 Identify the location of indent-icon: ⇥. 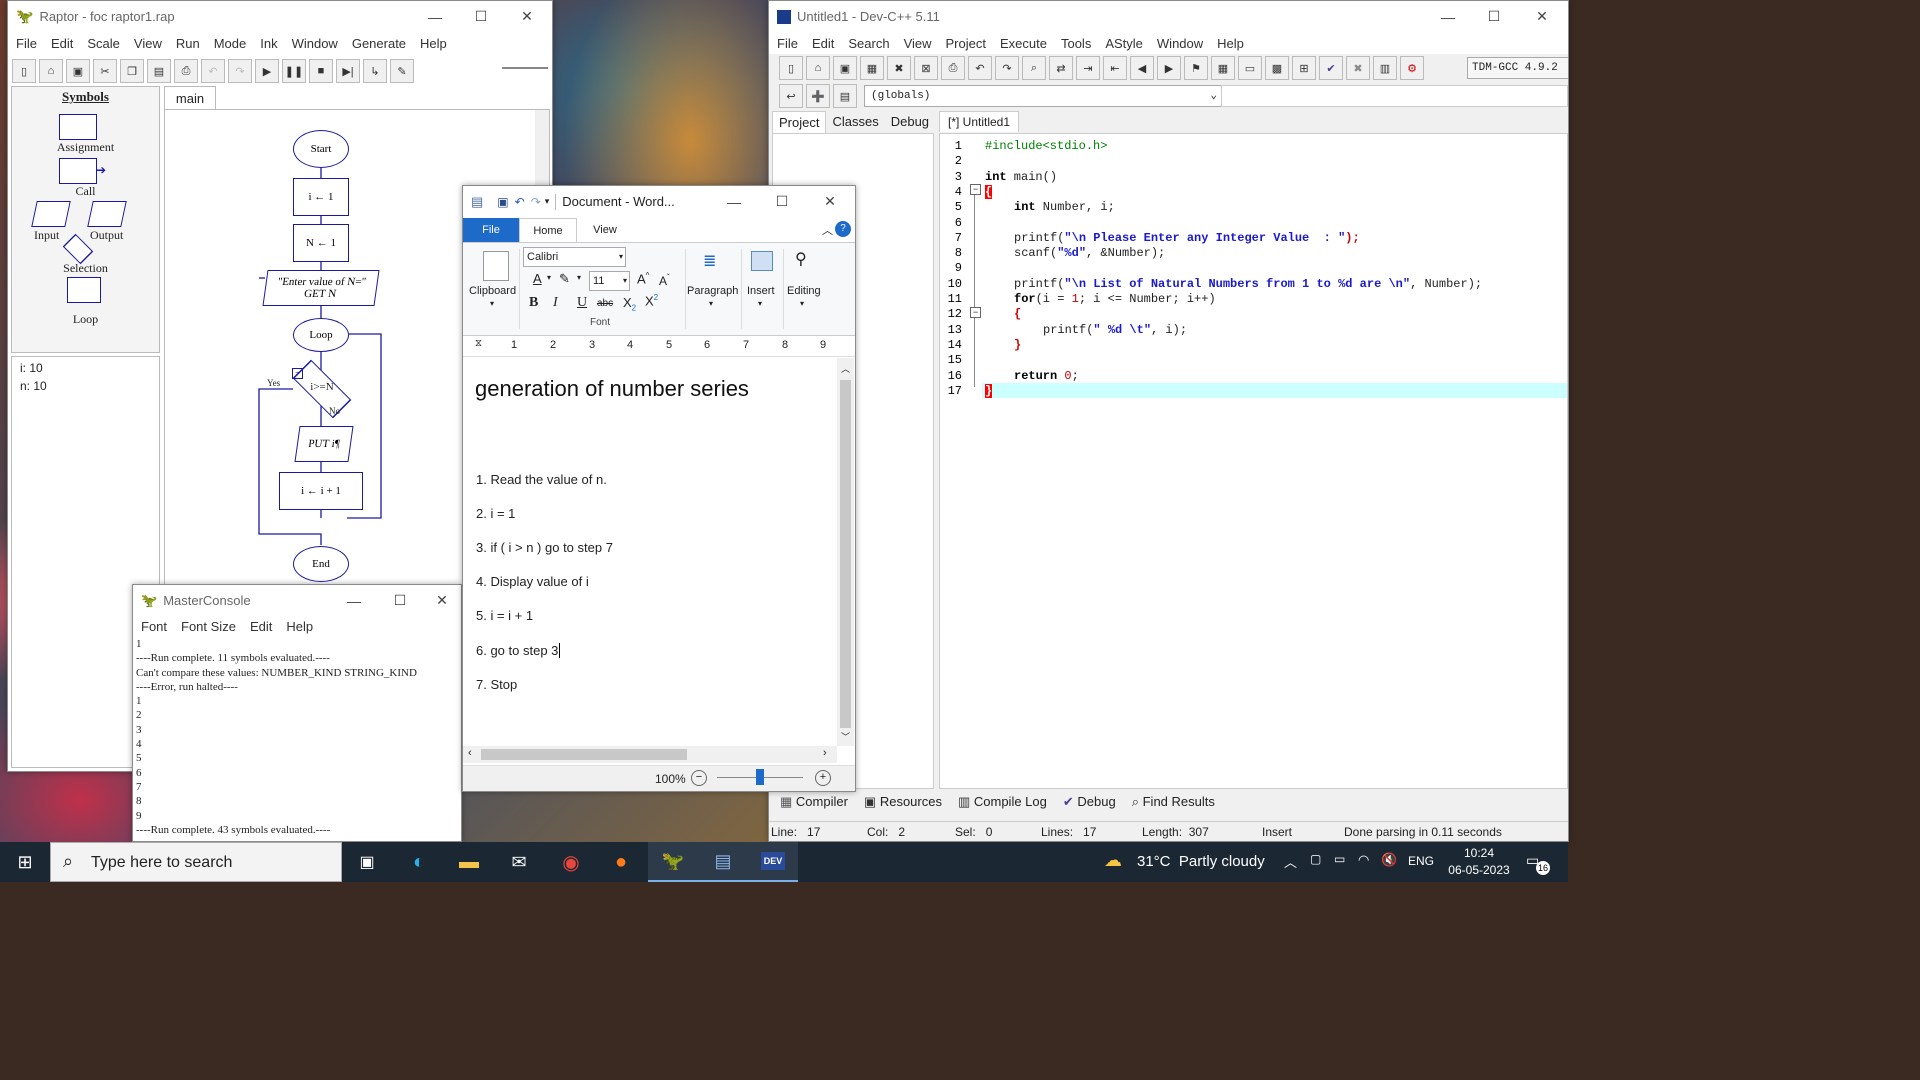
(1088, 68).